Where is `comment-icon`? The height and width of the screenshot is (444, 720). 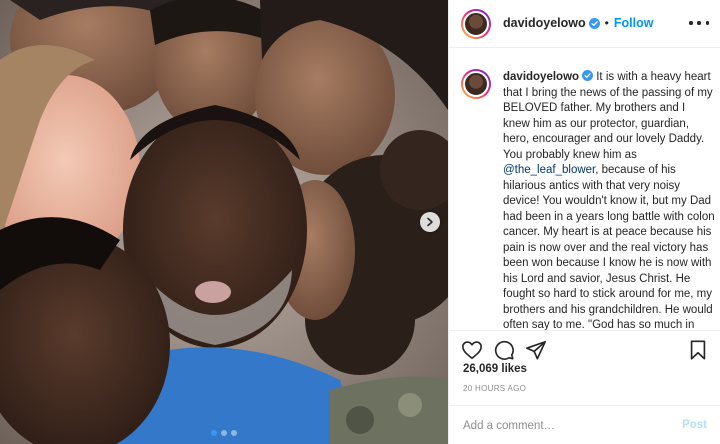 comment-icon is located at coordinates (504, 350).